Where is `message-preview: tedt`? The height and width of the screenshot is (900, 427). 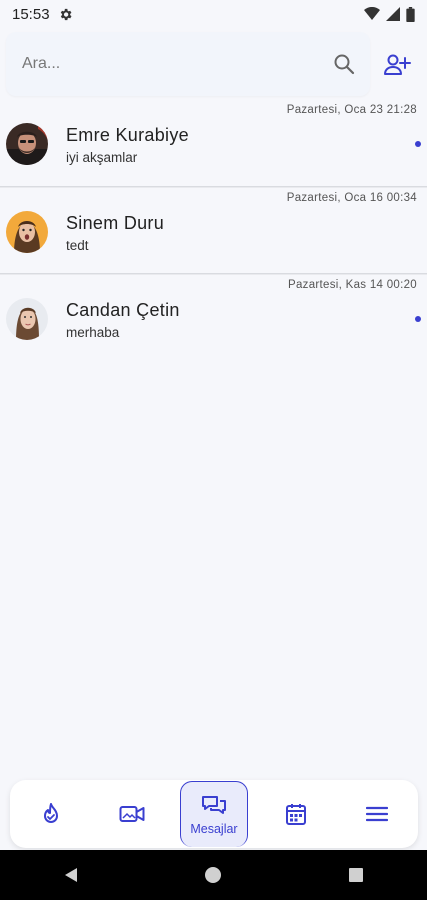 message-preview: tedt is located at coordinates (77, 245).